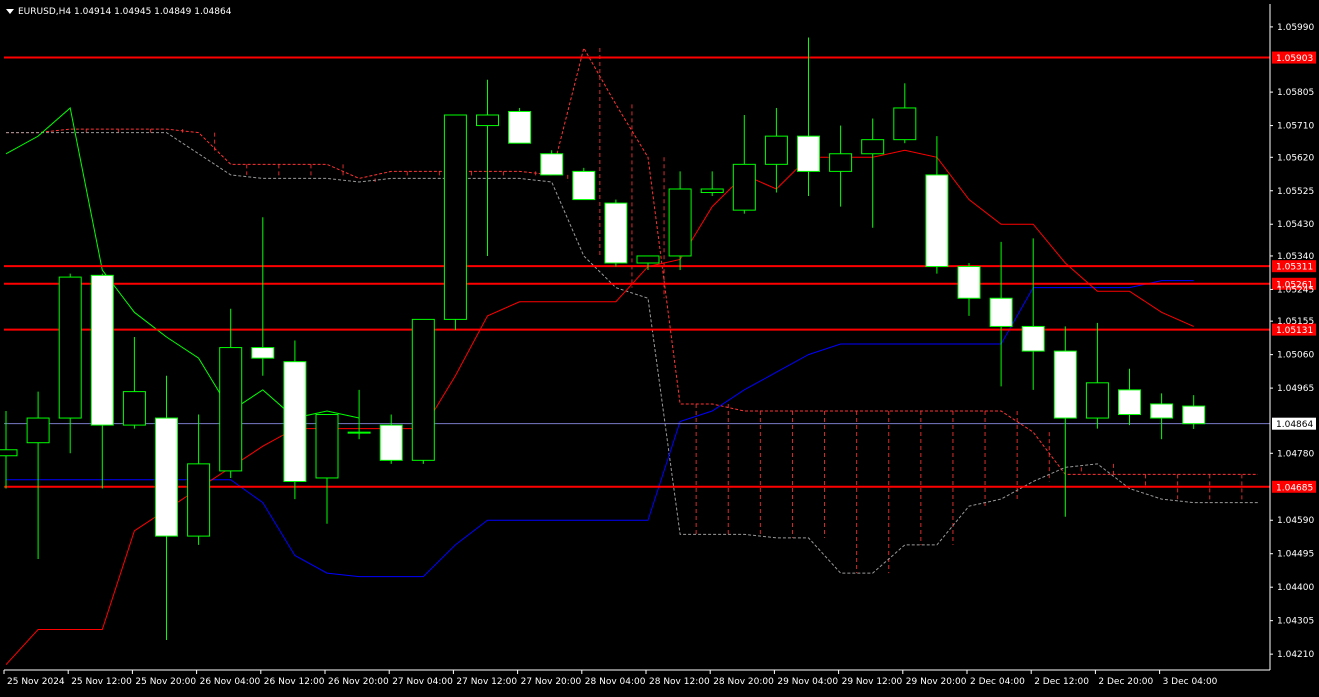 Image resolution: width=1319 pixels, height=697 pixels. What do you see at coordinates (1295, 127) in the screenshot?
I see `y-tick-label: 1.05710` at bounding box center [1295, 127].